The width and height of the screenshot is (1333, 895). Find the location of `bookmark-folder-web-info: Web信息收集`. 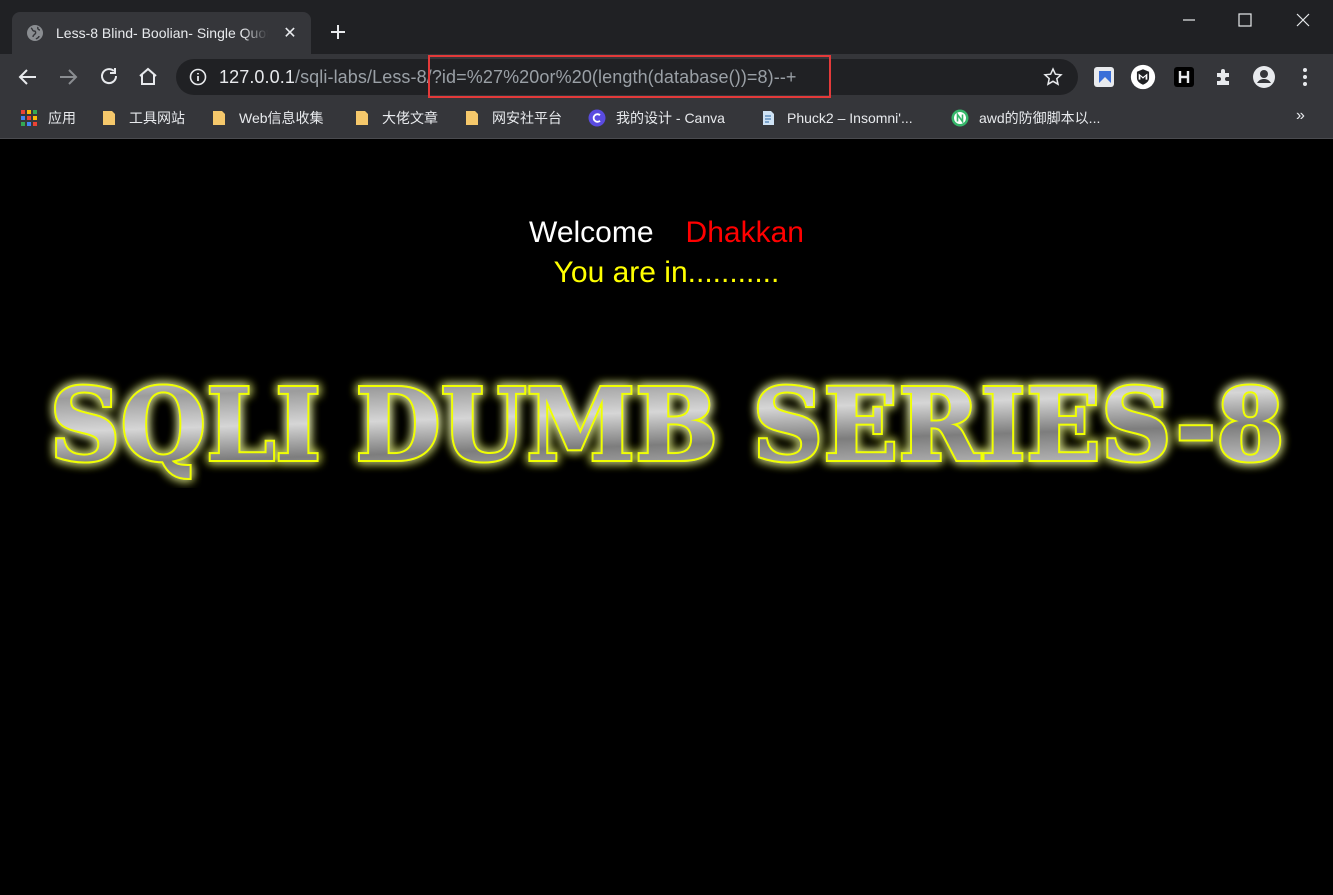

bookmark-folder-web-info: Web信息收集 is located at coordinates (267, 118).